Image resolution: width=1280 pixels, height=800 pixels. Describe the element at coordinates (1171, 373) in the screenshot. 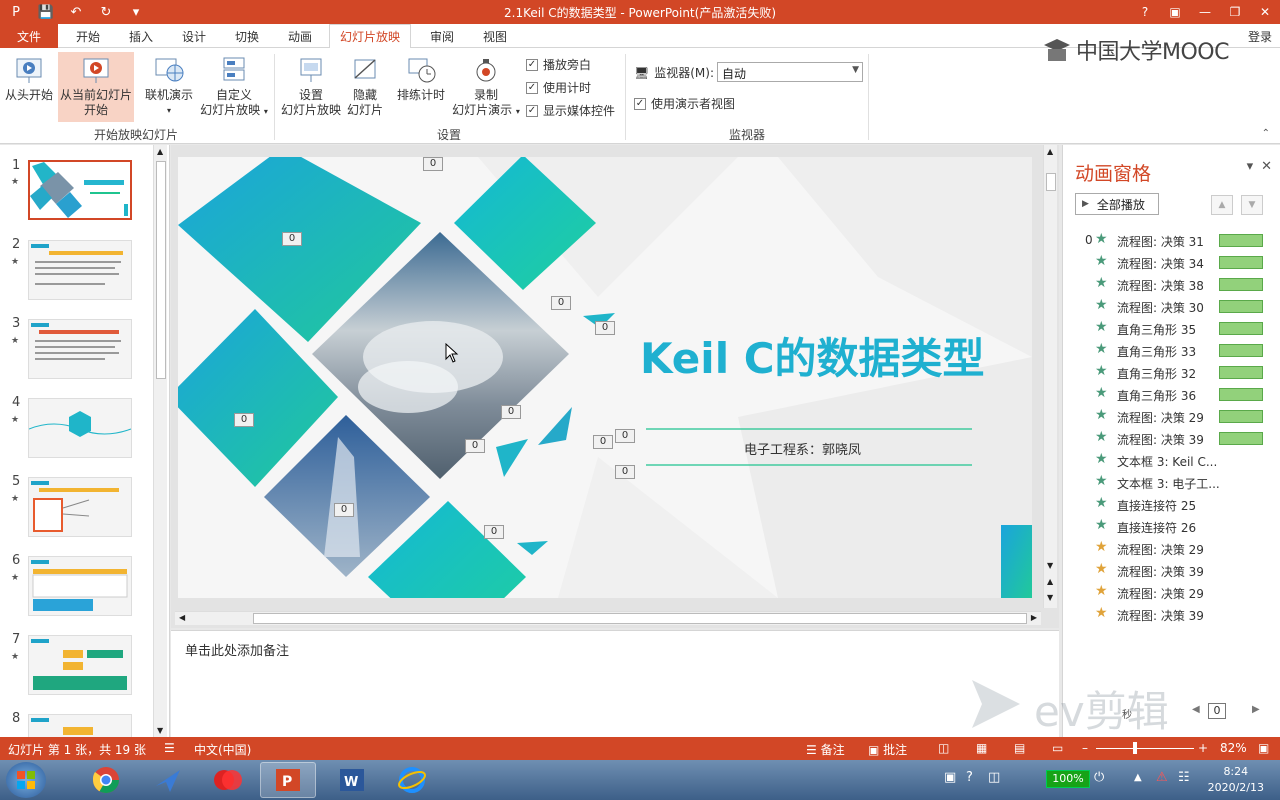

I see `animation-item: ★ 直角三角形 32` at that location.